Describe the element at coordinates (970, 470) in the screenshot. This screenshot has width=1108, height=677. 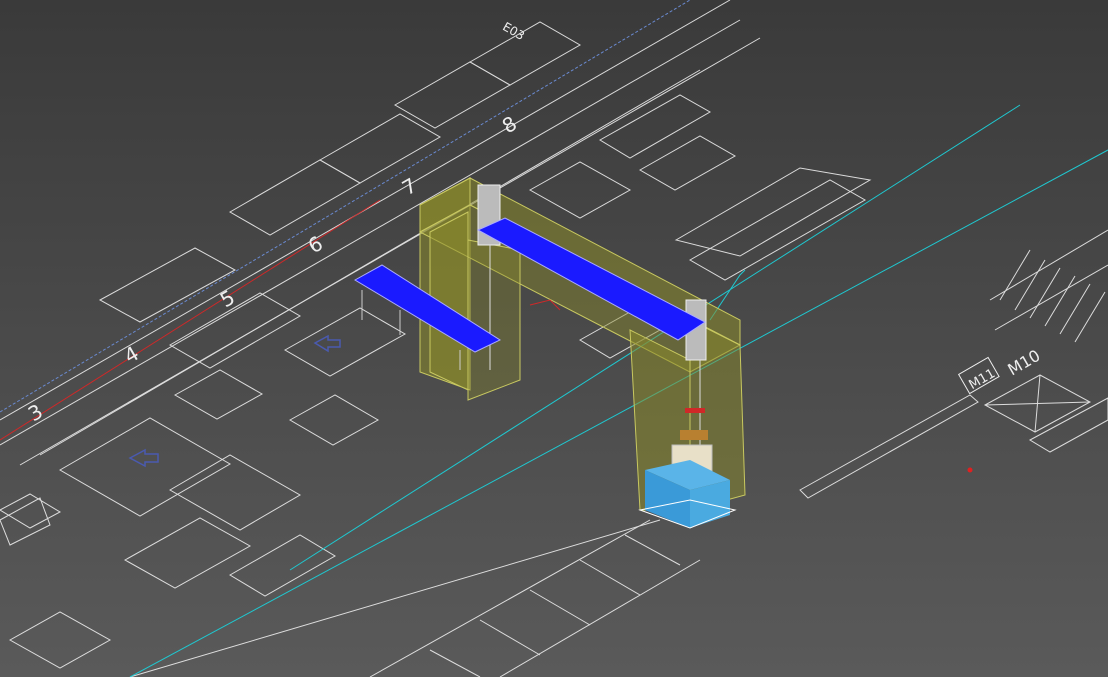
I see `red-marker` at that location.